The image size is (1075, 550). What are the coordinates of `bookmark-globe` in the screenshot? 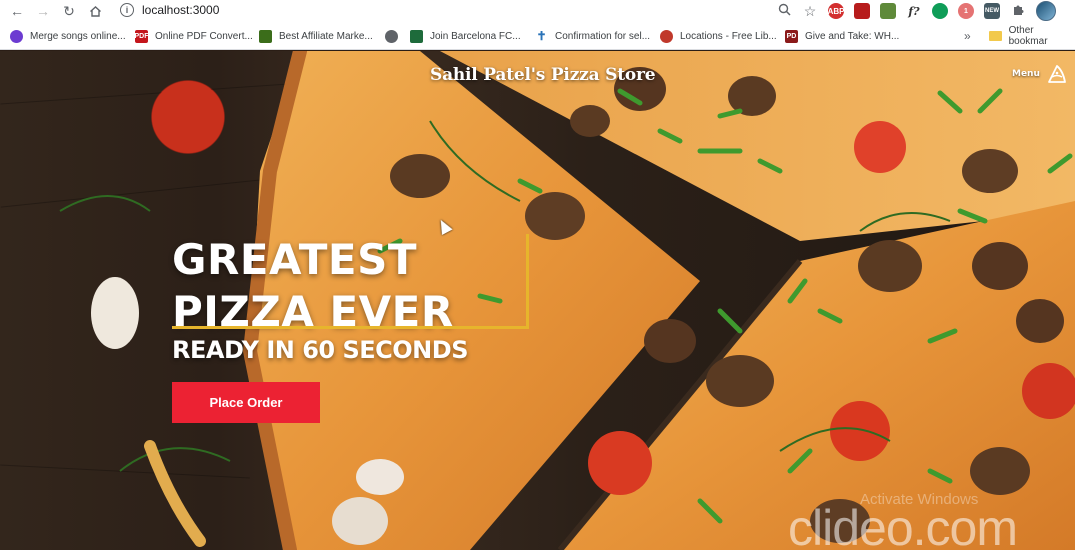 It's located at (395, 36).